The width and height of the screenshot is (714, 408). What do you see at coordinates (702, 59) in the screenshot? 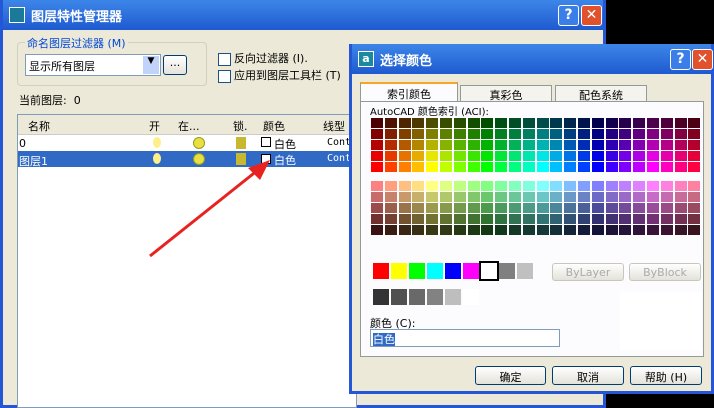
I see `close-icon: ✕` at bounding box center [702, 59].